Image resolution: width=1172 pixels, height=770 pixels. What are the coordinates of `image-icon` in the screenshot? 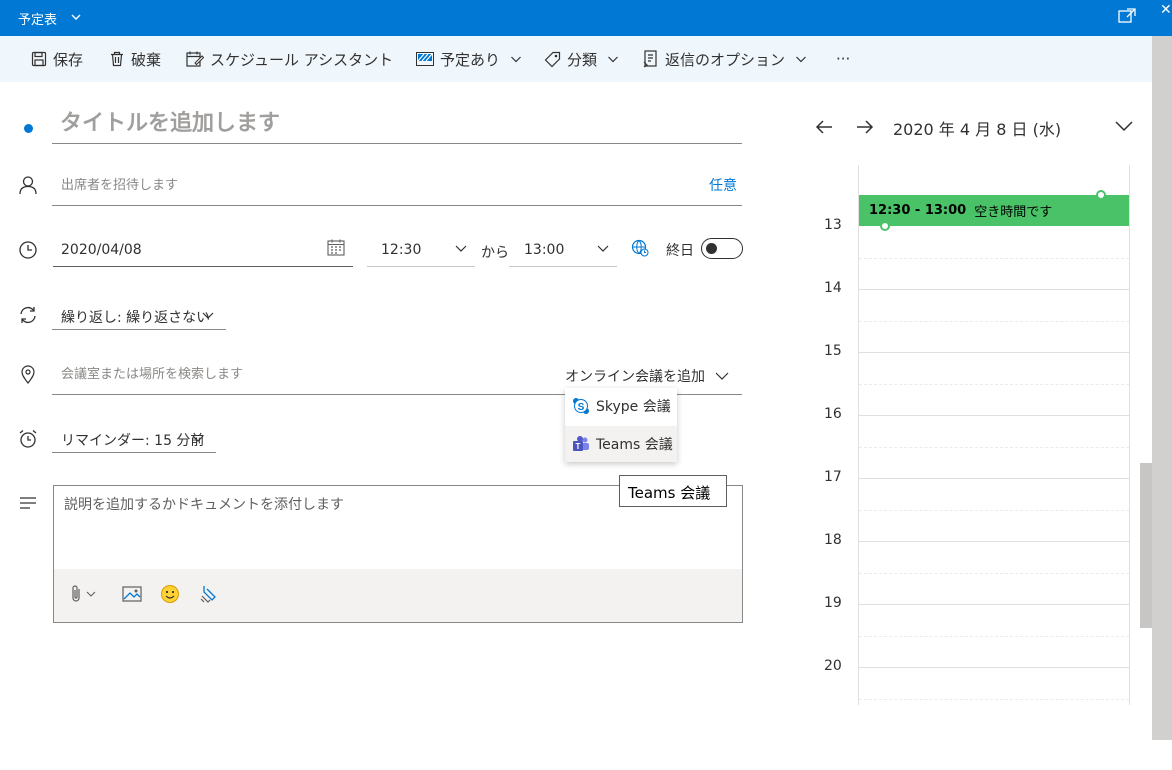 It's located at (132, 594).